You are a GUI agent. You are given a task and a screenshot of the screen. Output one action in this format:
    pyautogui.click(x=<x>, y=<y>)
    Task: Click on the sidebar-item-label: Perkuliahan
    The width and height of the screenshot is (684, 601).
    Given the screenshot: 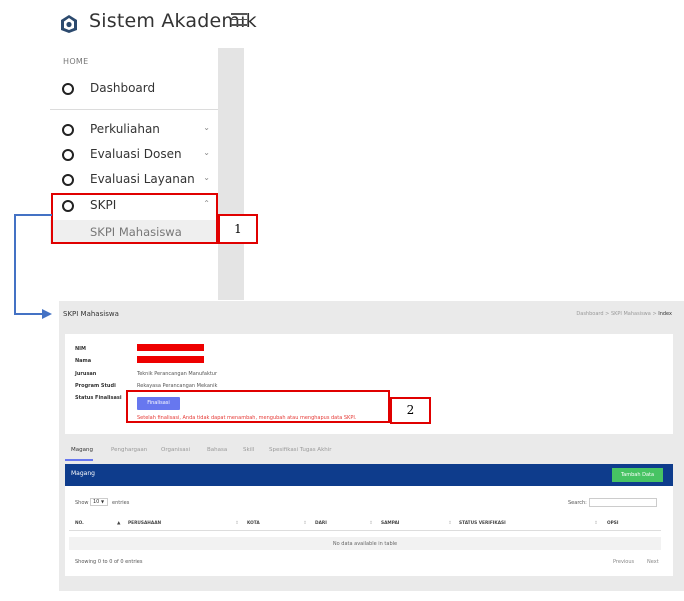 What is the action you would take?
    pyautogui.click(x=125, y=129)
    